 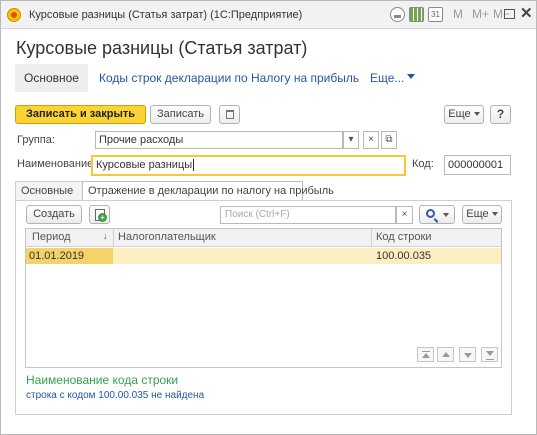 What do you see at coordinates (480, 14) in the screenshot?
I see `memory-plus-button: M+` at bounding box center [480, 14].